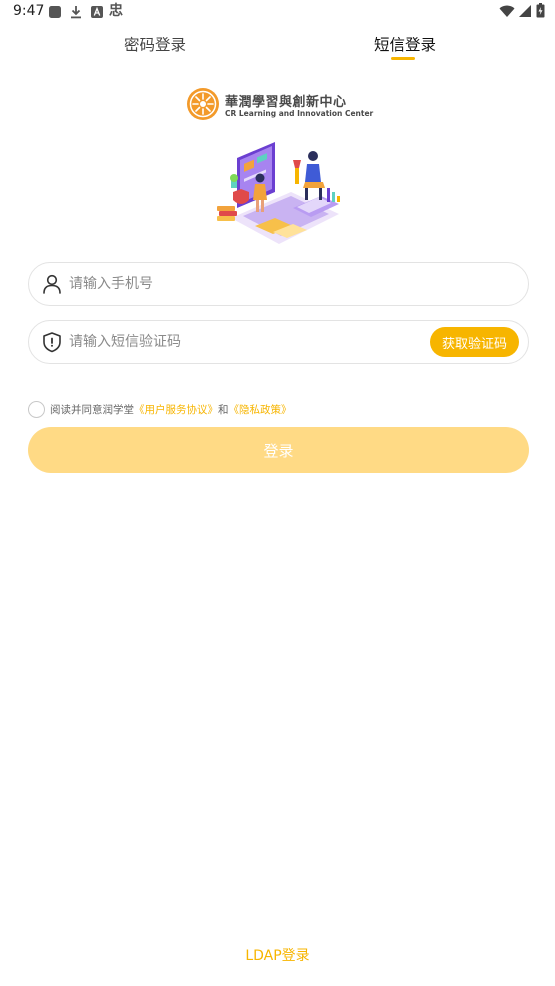  I want to click on chinese-char-icon: 忠, so click(116, 11).